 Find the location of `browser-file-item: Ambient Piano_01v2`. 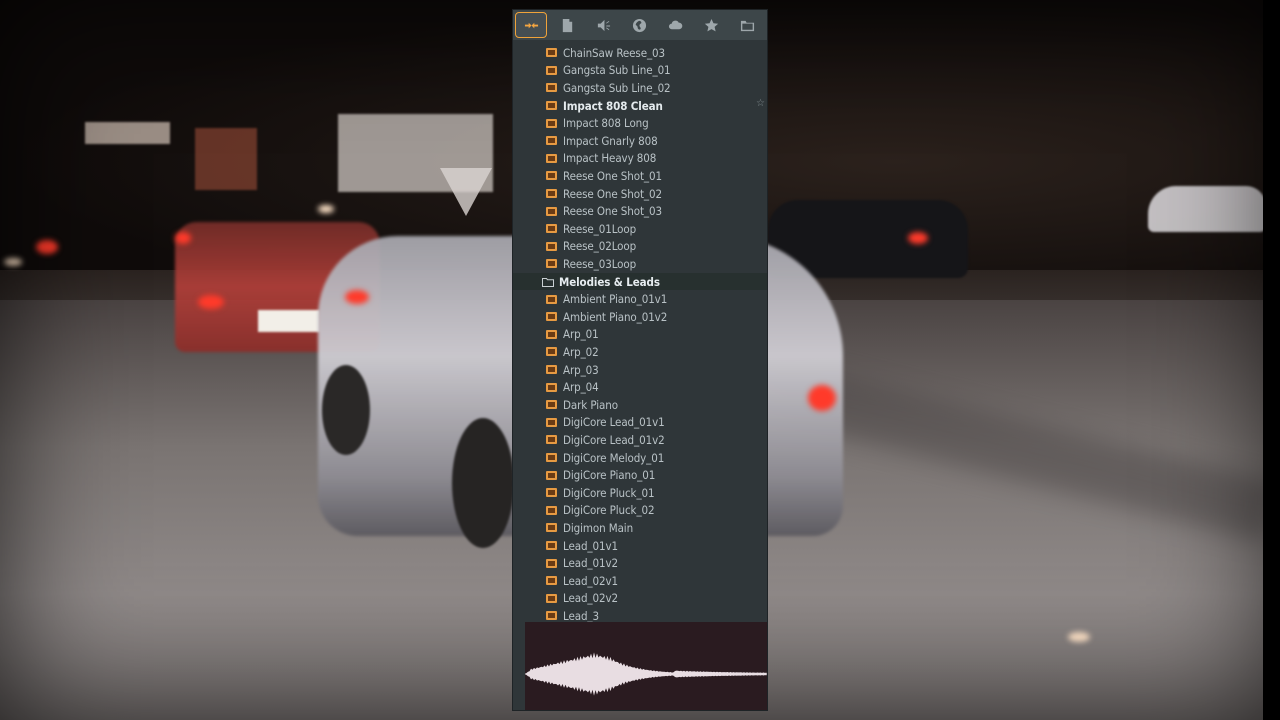

browser-file-item: Ambient Piano_01v2 is located at coordinates (640, 317).